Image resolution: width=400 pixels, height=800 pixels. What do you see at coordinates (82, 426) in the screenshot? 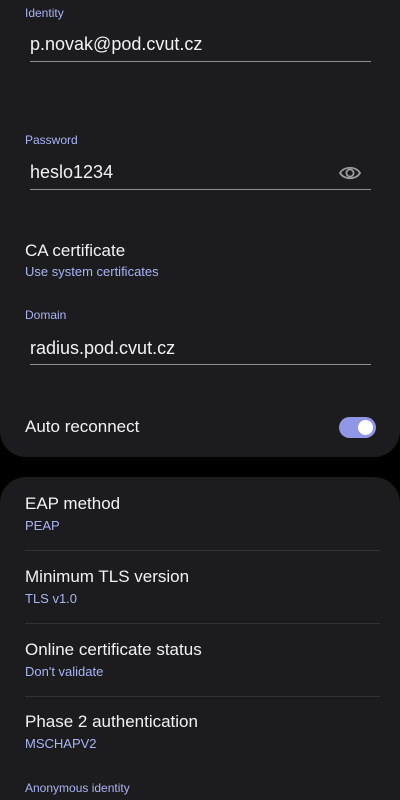
I see `auto-reconnect-label: Auto reconnect` at bounding box center [82, 426].